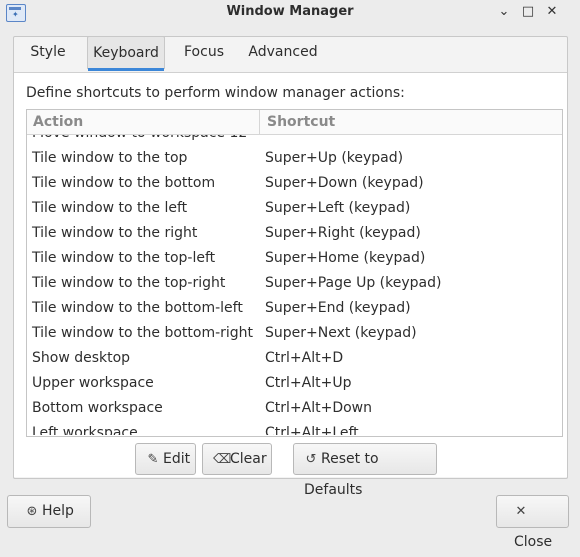 This screenshot has height=557, width=580. I want to click on table-row: Tile window to the top Super+Up (keypad), so click(294, 158).